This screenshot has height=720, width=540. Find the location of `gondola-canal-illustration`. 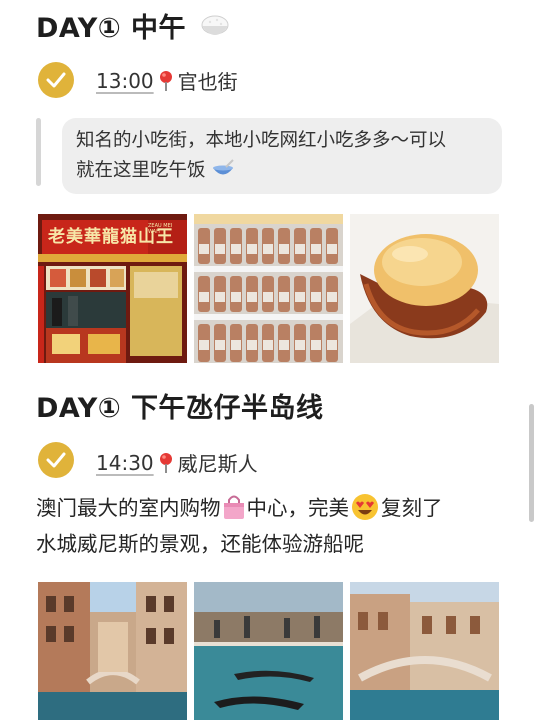

gondola-canal-illustration is located at coordinates (268, 651).